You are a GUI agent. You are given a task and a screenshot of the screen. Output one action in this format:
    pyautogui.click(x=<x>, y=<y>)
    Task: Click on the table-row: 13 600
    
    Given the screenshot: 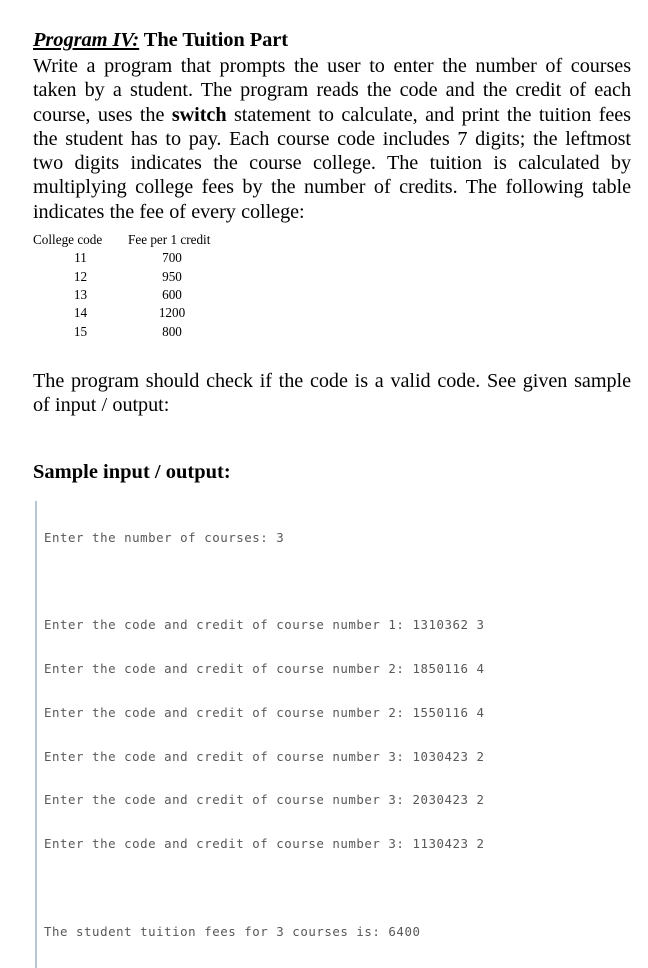 What is the action you would take?
    pyautogui.click(x=124, y=295)
    